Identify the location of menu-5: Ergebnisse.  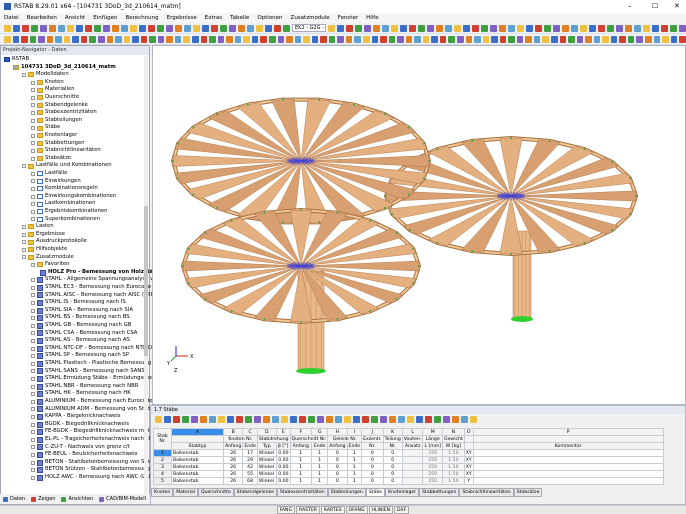
(182, 18).